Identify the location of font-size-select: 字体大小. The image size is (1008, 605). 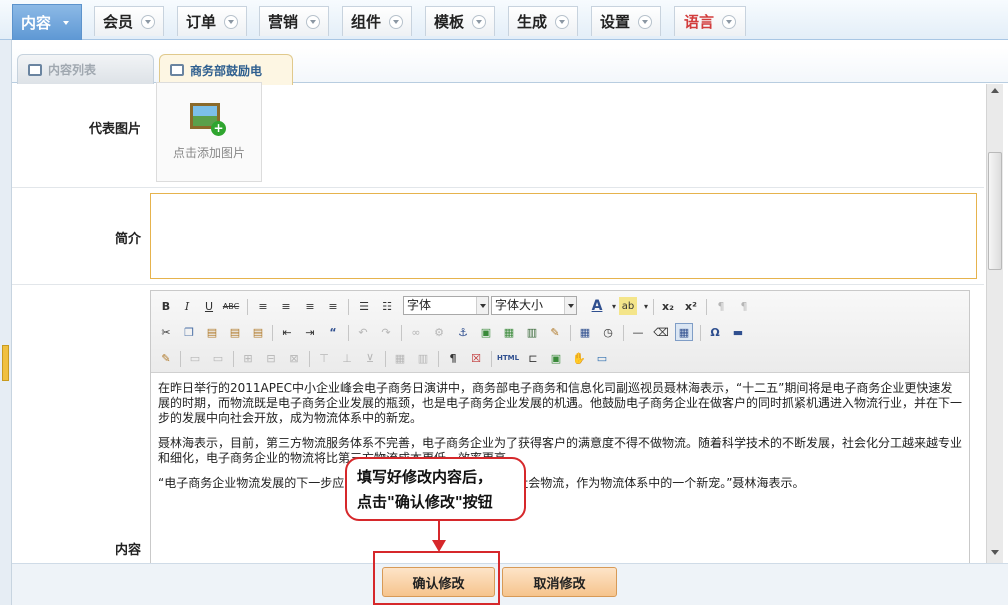
(534, 305).